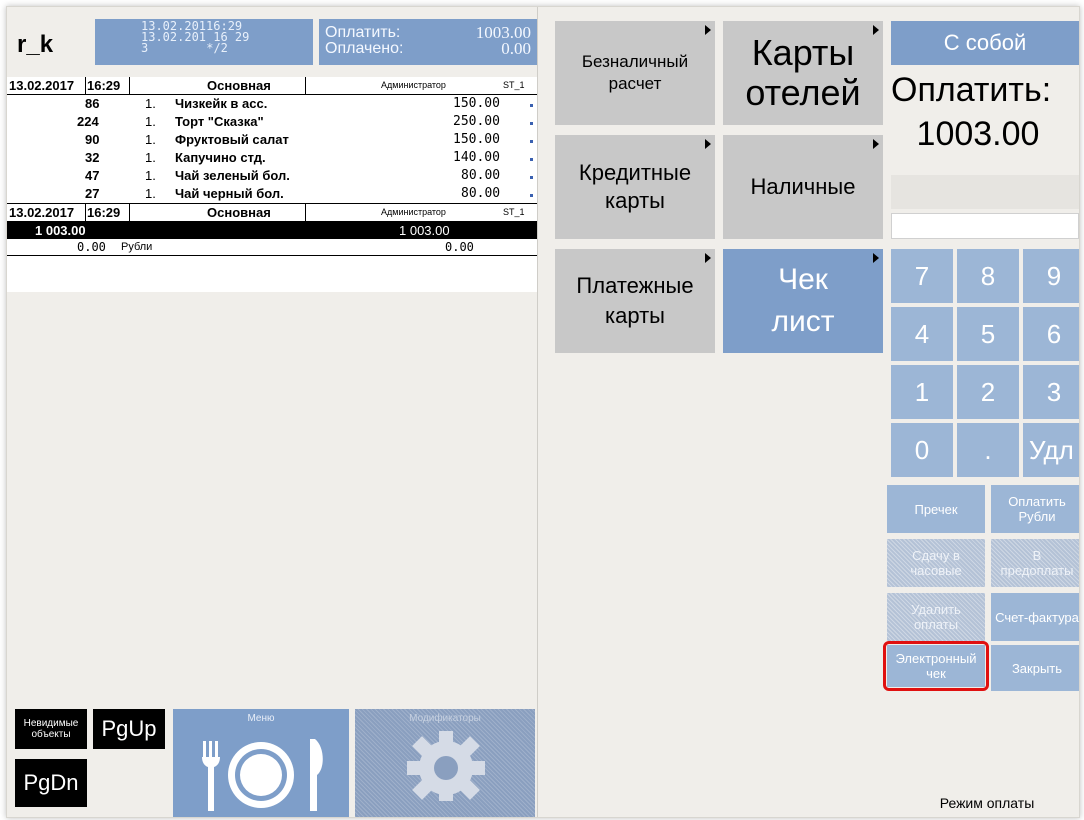 The width and height of the screenshot is (1084, 820). Describe the element at coordinates (988, 276) in the screenshot. I see `key-8: 8` at that location.